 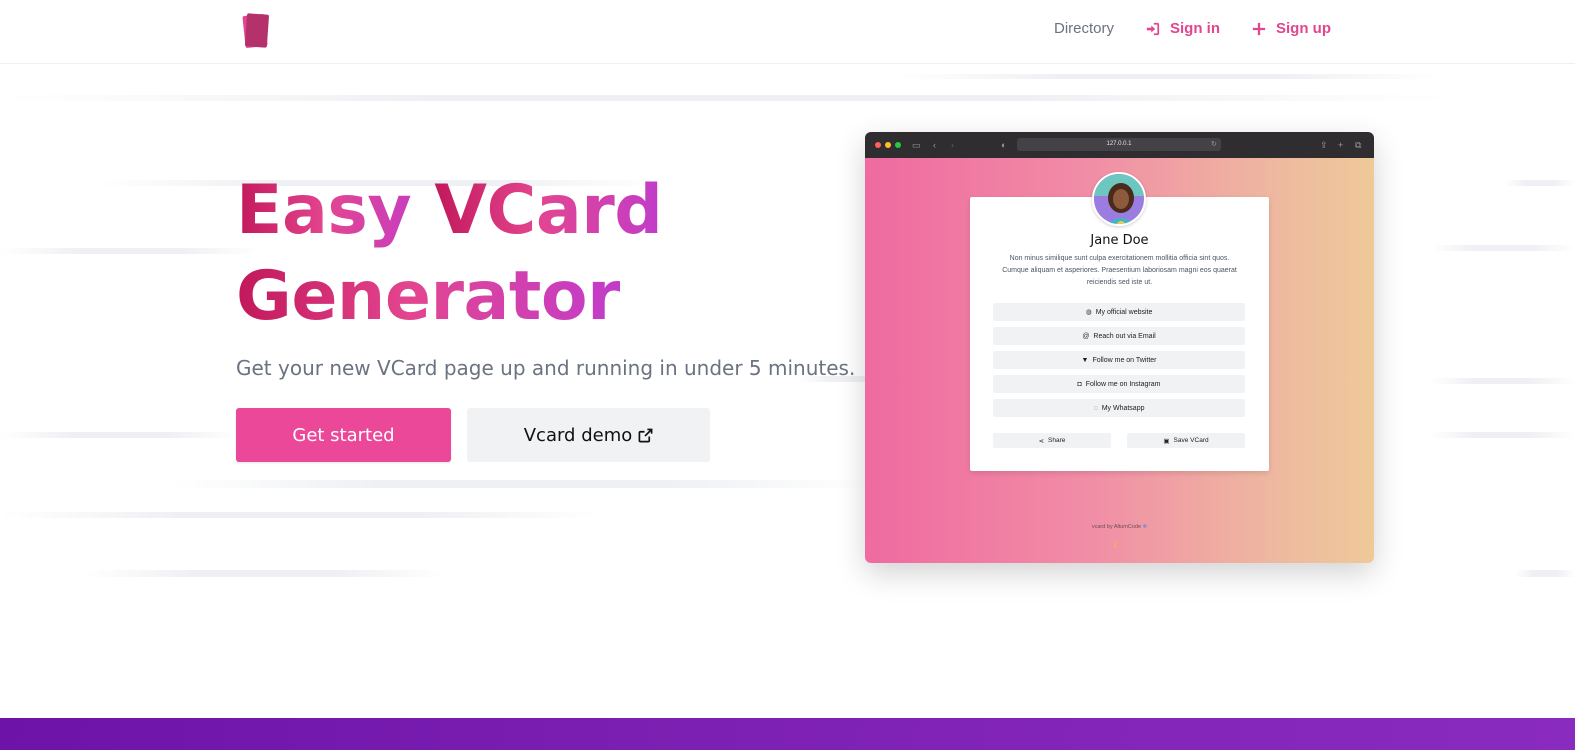 I want to click on vcard-link-label: My official website, so click(x=1124, y=312).